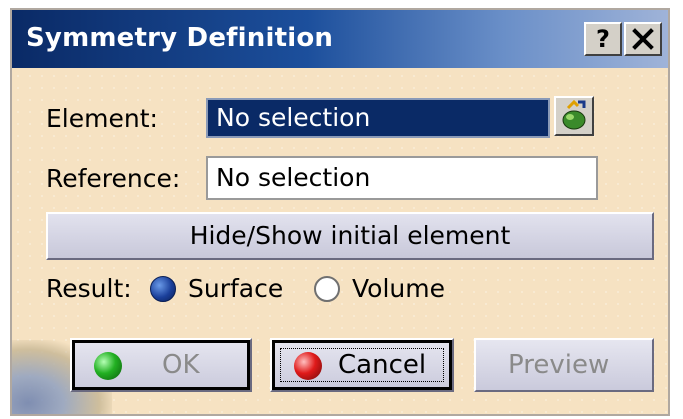 This screenshot has height=419, width=683. What do you see at coordinates (180, 38) in the screenshot?
I see `dialog-title: Symmetry Definition` at bounding box center [180, 38].